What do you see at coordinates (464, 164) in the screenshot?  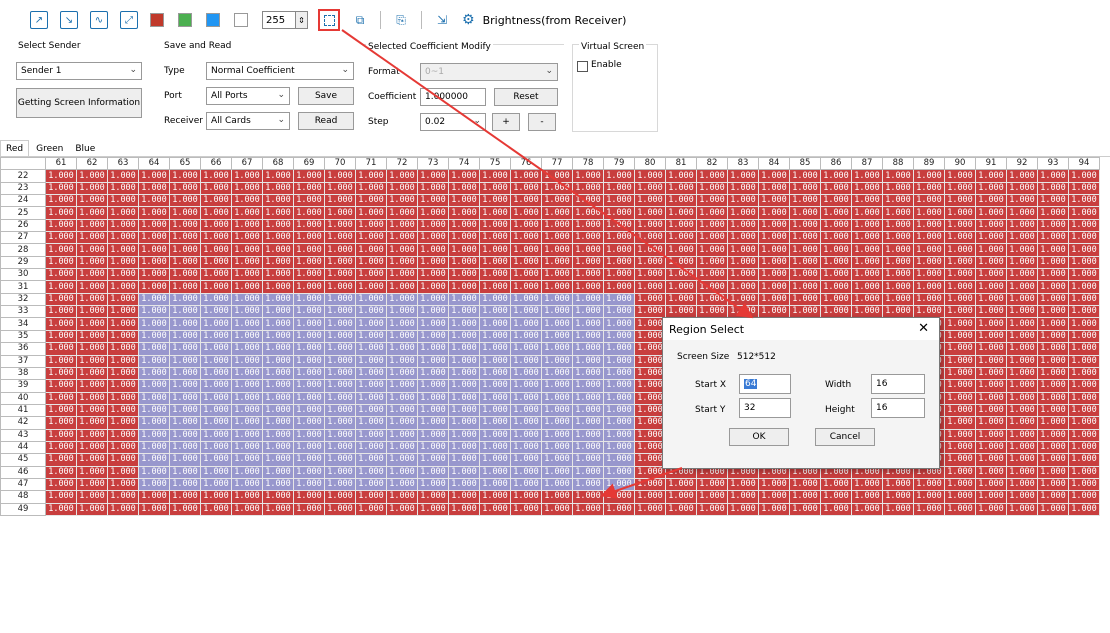 I see `column-header: 74` at bounding box center [464, 164].